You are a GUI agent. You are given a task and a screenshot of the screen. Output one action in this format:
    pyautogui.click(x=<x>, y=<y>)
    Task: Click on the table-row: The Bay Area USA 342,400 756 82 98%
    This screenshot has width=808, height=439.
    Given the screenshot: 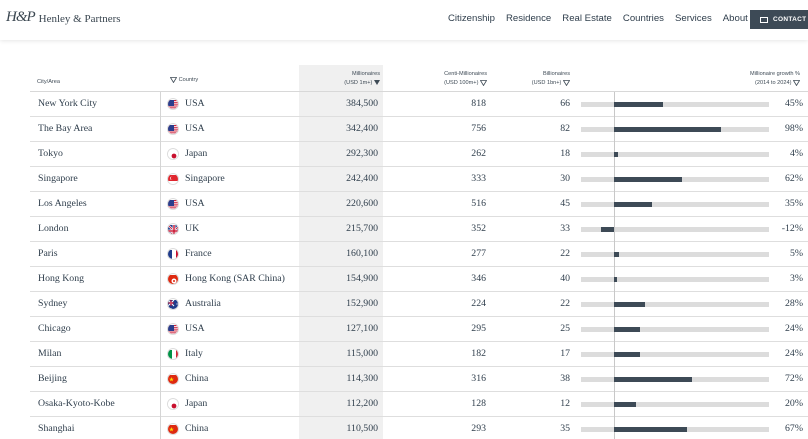 What is the action you would take?
    pyautogui.click(x=419, y=129)
    